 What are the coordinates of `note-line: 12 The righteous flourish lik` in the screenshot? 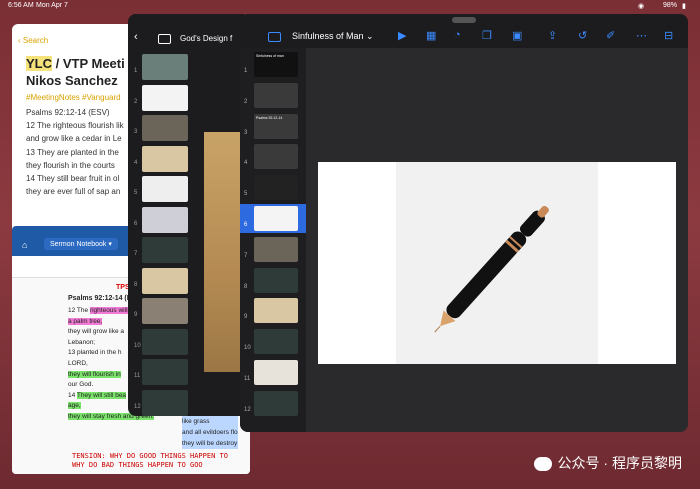 It's located at (75, 126).